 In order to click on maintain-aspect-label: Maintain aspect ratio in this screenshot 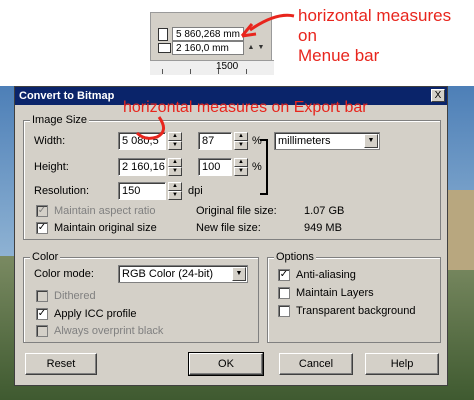, I will do `click(105, 211)`.